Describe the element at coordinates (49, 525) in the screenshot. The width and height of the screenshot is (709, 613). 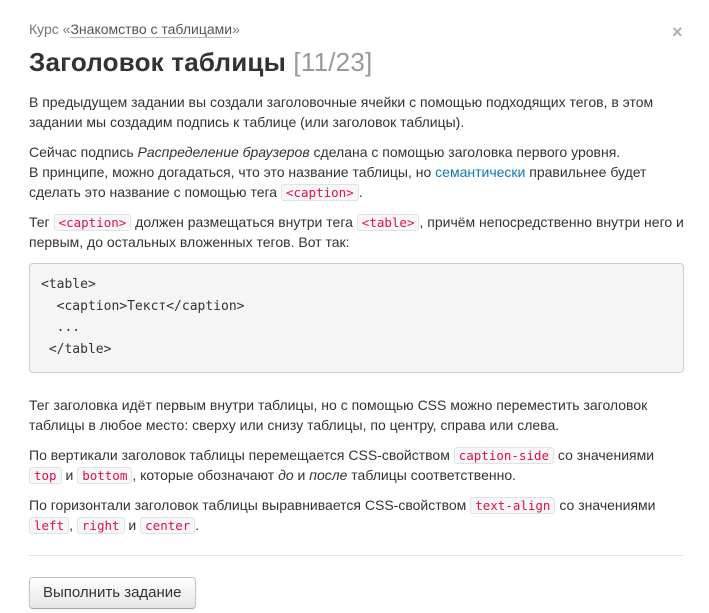
I see `inline-code: left` at that location.